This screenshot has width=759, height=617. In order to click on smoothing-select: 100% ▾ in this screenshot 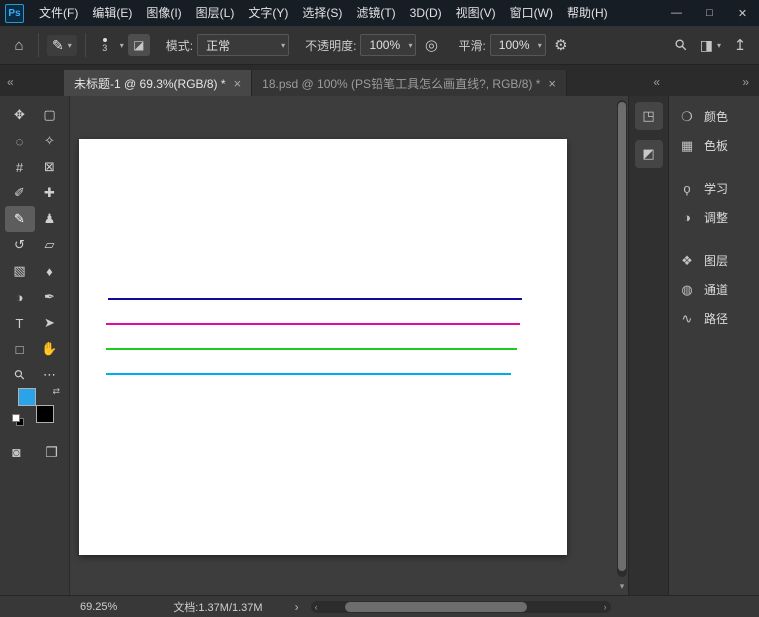, I will do `click(517, 45)`.